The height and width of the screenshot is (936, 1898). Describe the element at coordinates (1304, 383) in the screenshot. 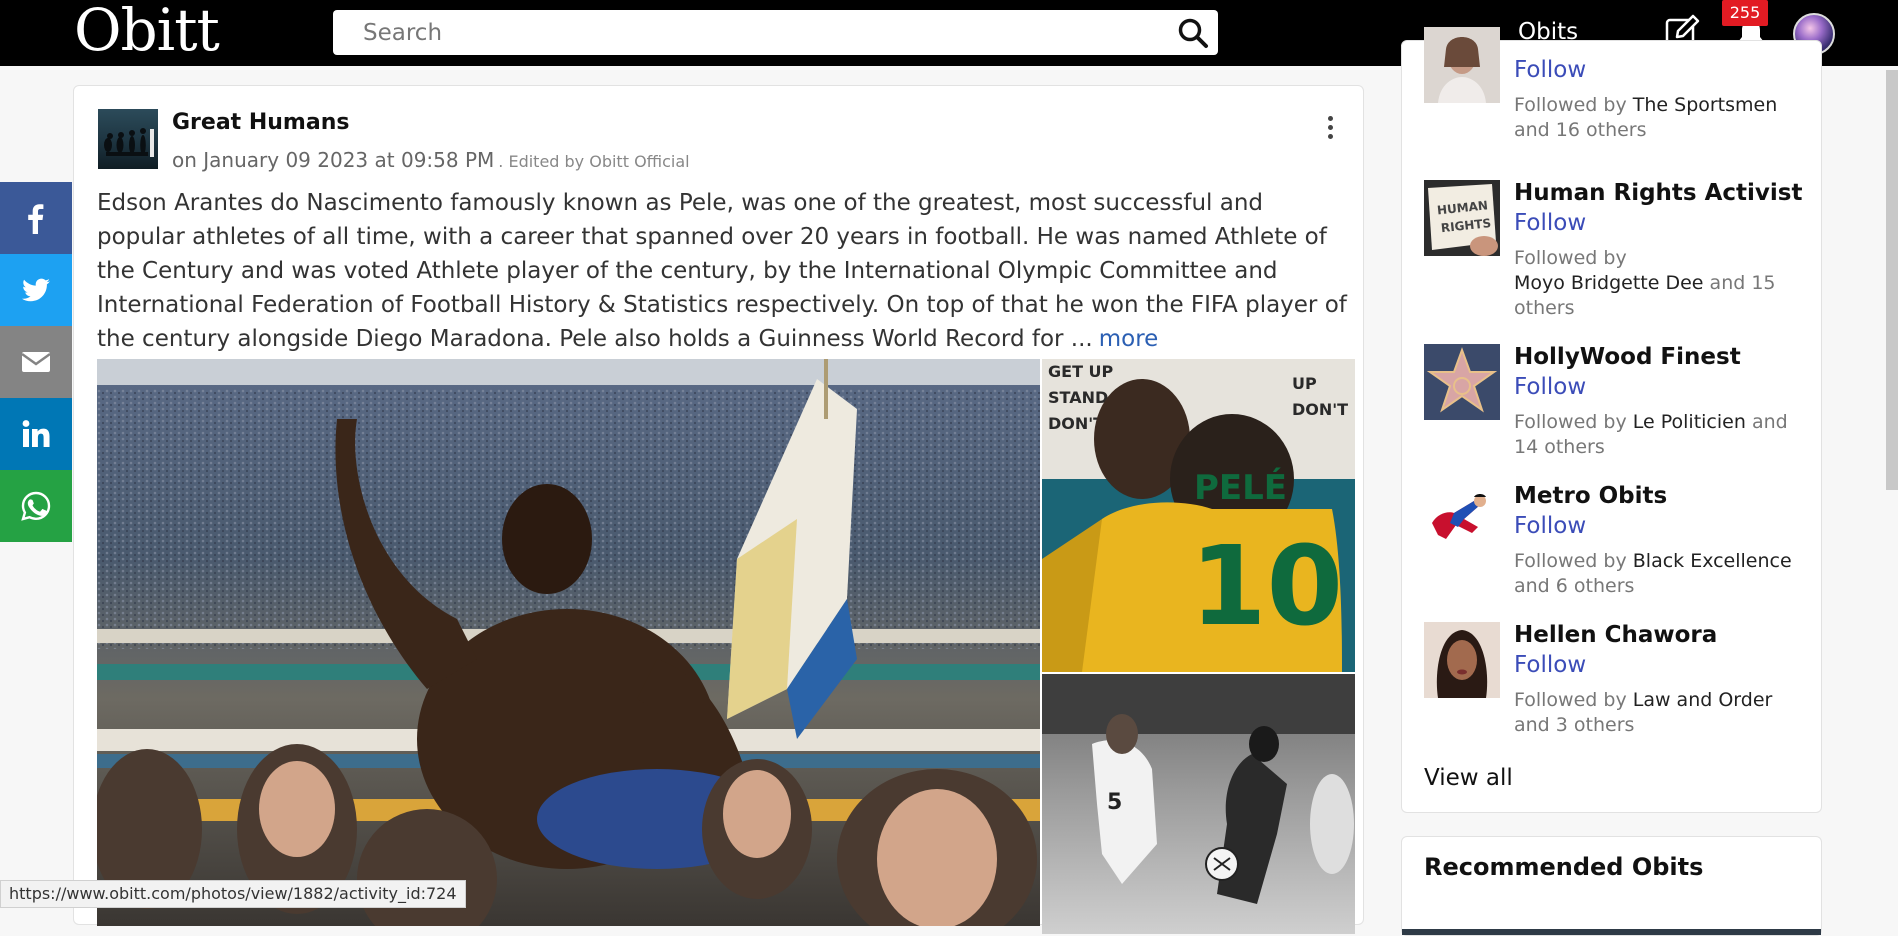

I see `svg-text: UP` at that location.